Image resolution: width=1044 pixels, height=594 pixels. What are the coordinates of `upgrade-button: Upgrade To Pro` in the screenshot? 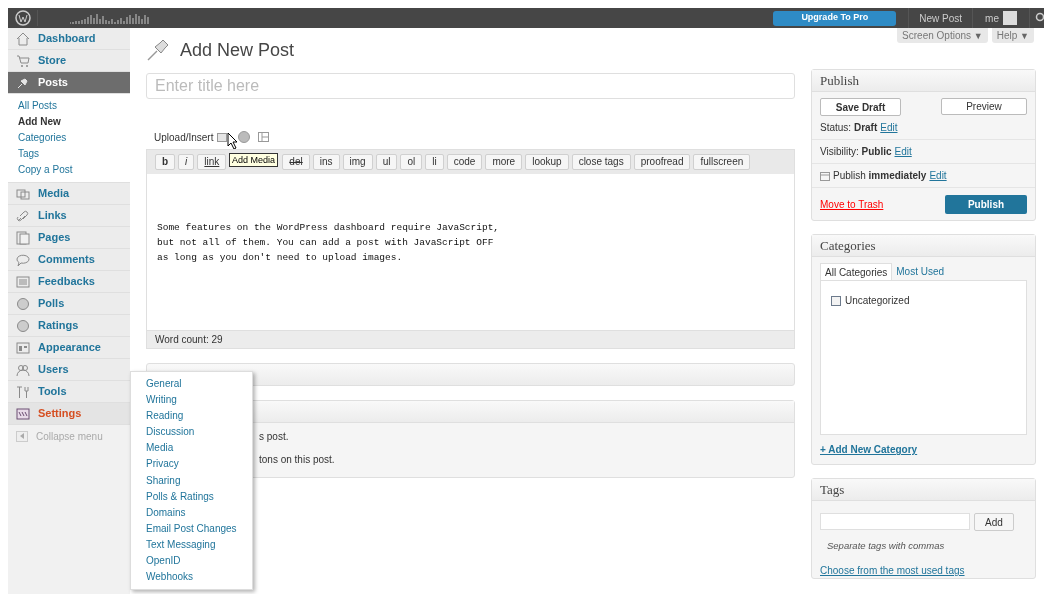 It's located at (835, 18).